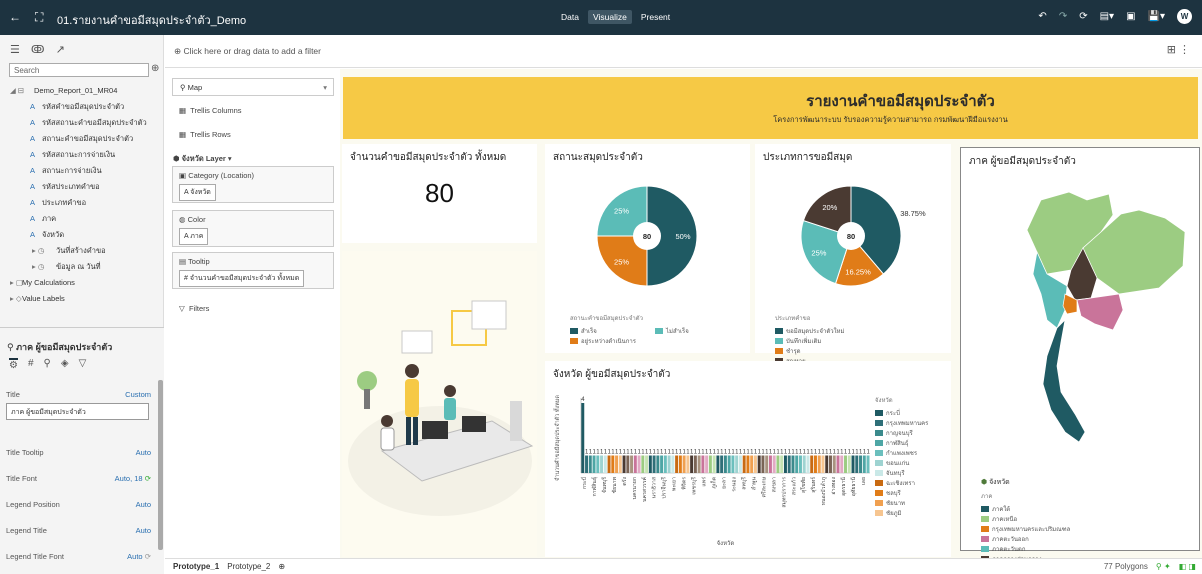 Image resolution: width=1202 pixels, height=574 pixels. I want to click on legend-item: บันทึกเพิ่มเติม, so click(815, 342).